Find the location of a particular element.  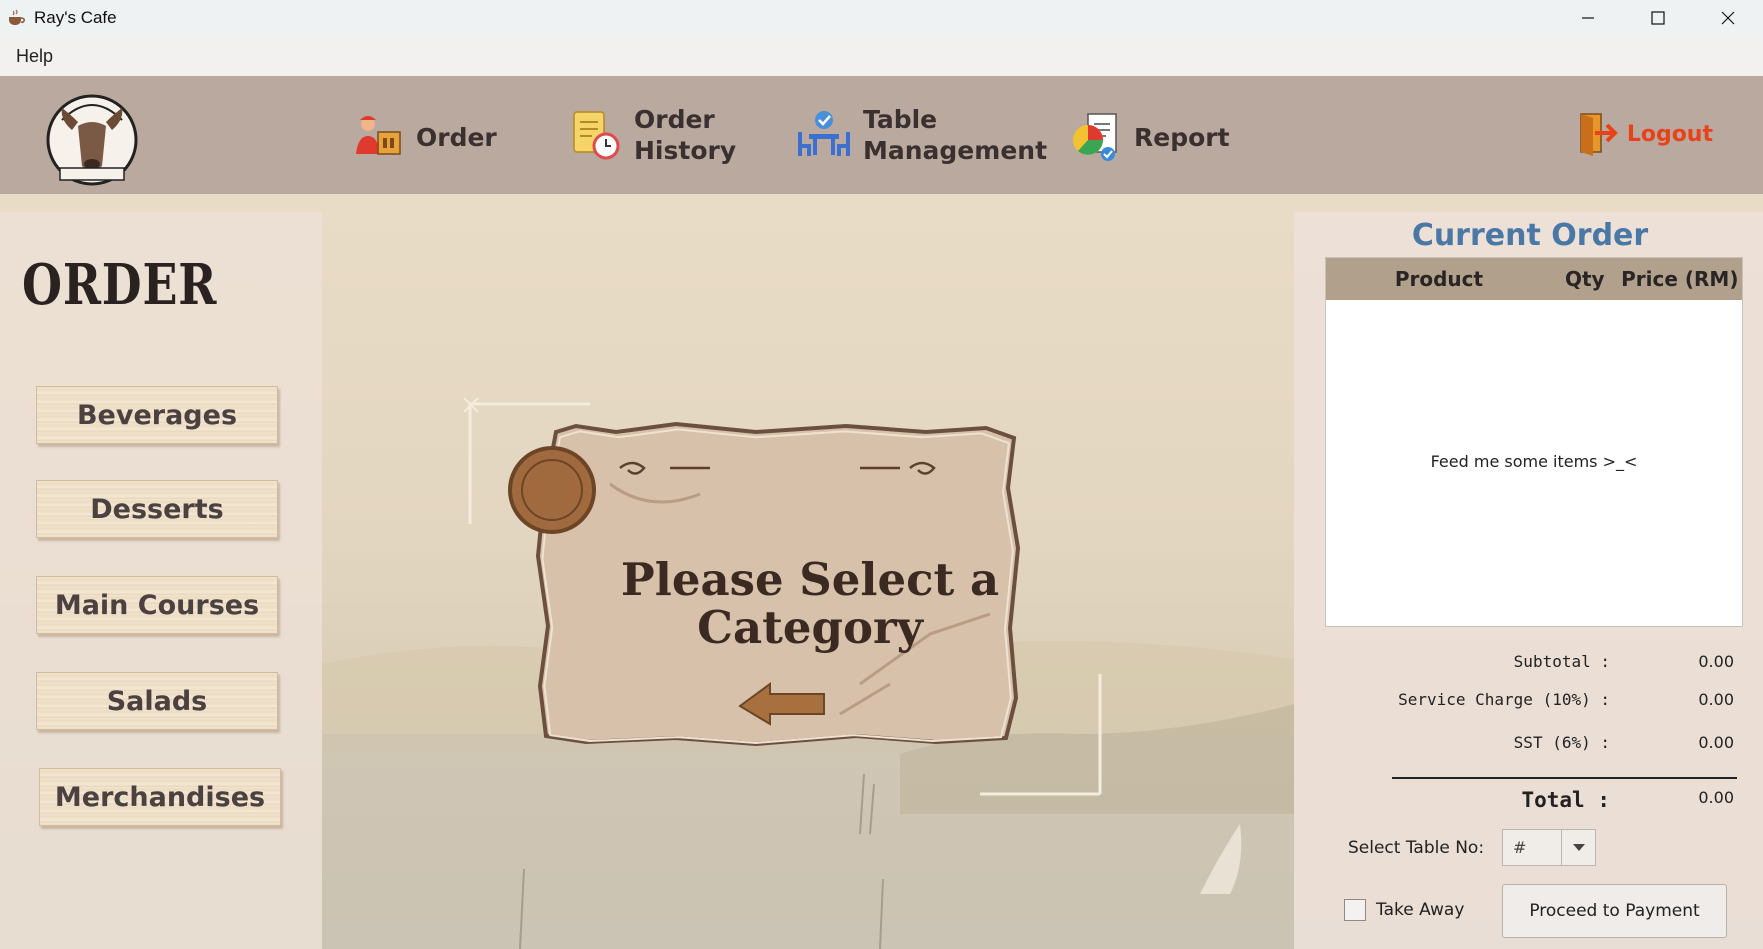

take-away-checkbox is located at coordinates (1355, 910).